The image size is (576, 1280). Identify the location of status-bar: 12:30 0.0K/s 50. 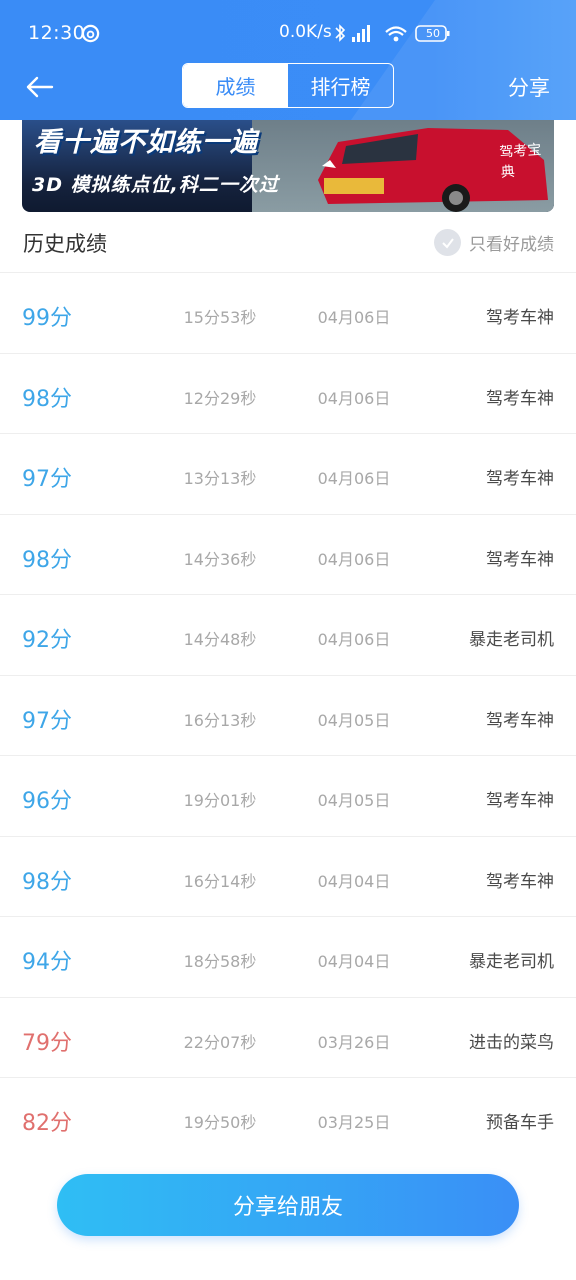
(288, 33).